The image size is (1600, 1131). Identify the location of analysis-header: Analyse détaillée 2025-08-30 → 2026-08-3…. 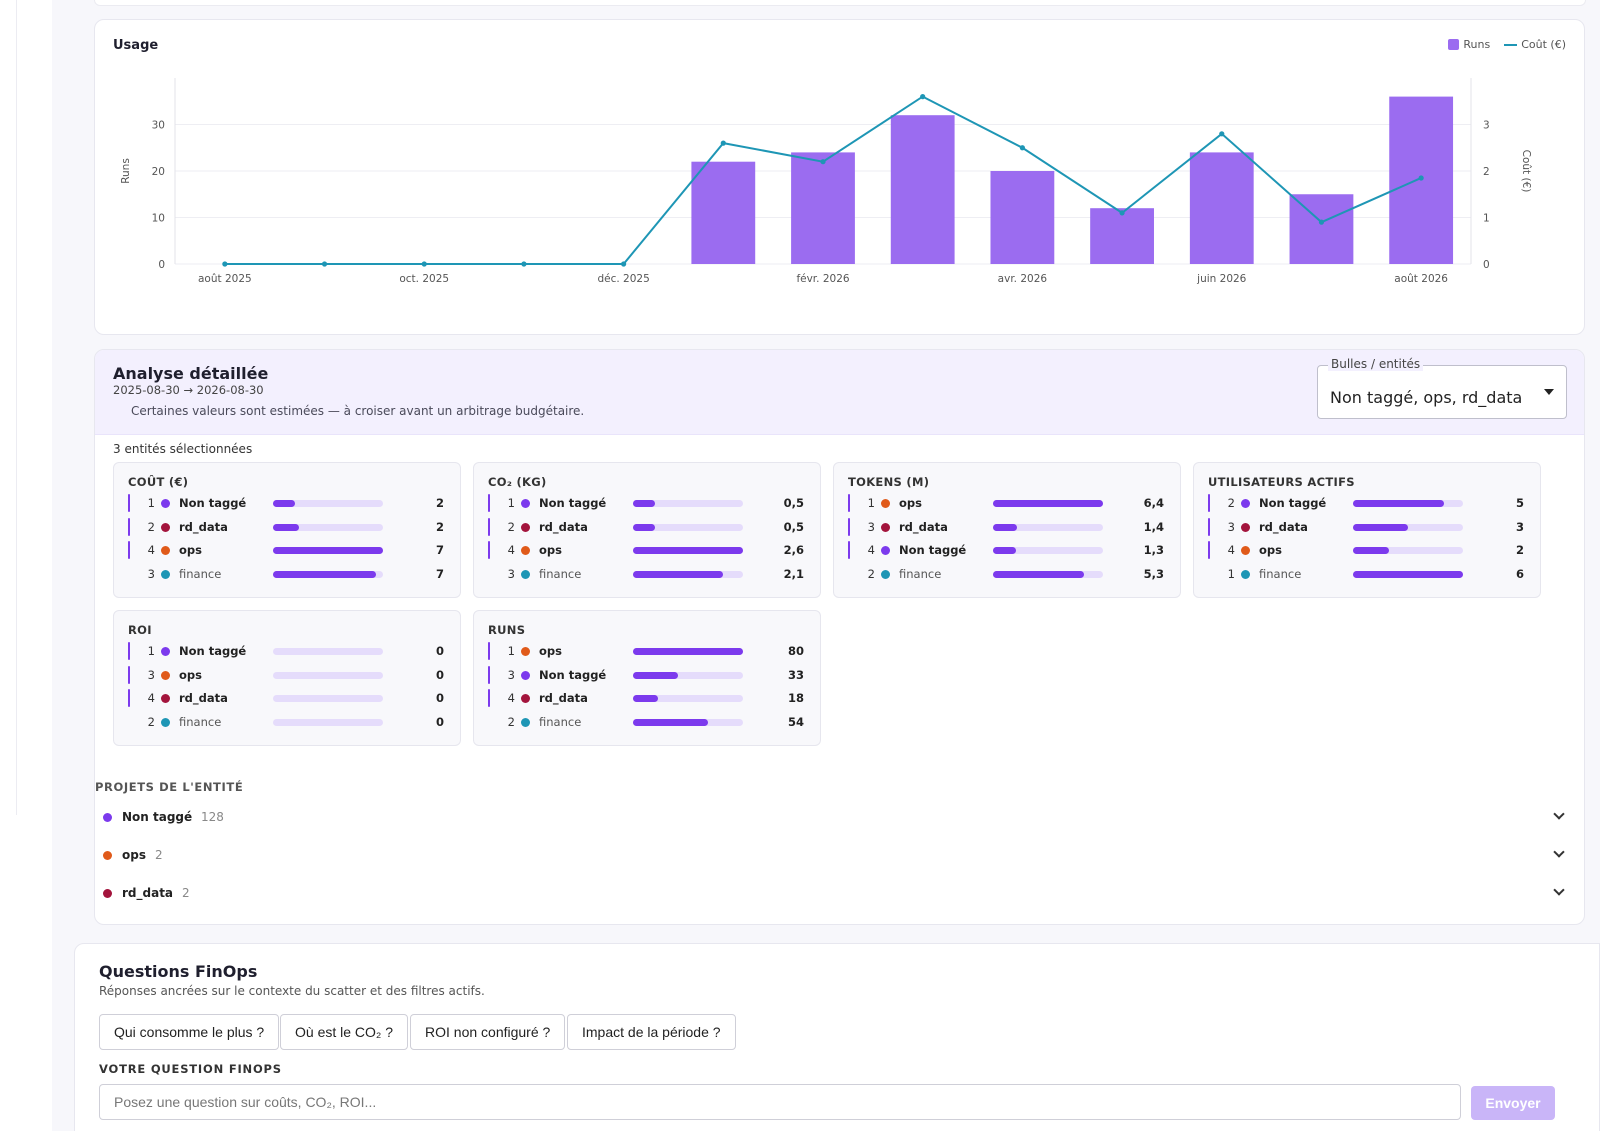
(839, 392).